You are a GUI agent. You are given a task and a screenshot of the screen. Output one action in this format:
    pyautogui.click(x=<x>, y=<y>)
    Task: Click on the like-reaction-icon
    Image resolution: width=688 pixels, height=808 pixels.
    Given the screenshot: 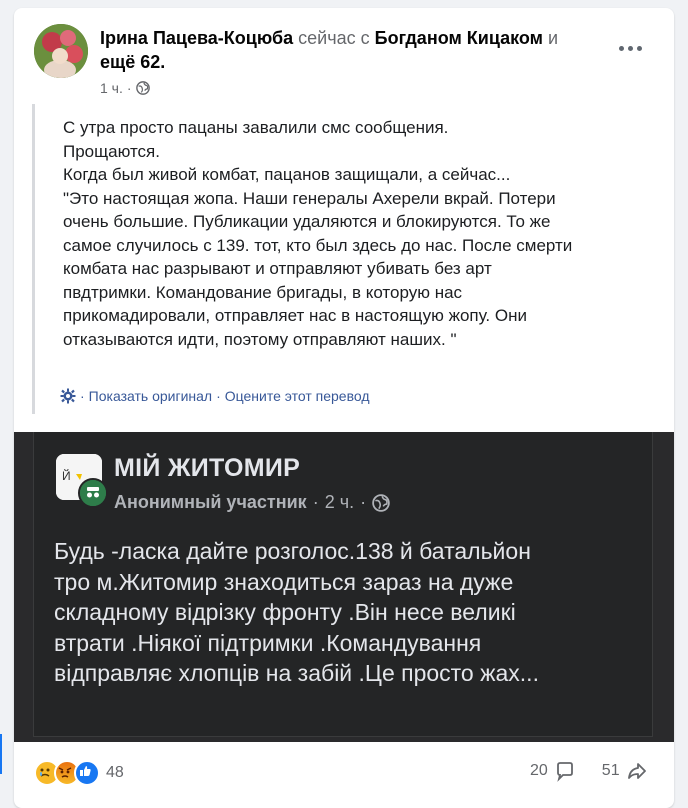 What is the action you would take?
    pyautogui.click(x=87, y=773)
    